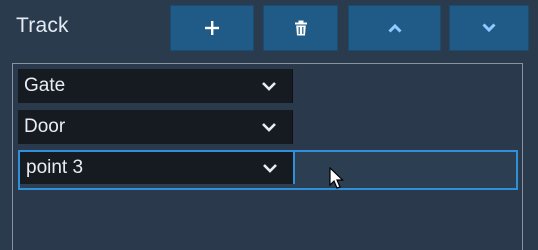  I want to click on select-value: Door, so click(45, 126).